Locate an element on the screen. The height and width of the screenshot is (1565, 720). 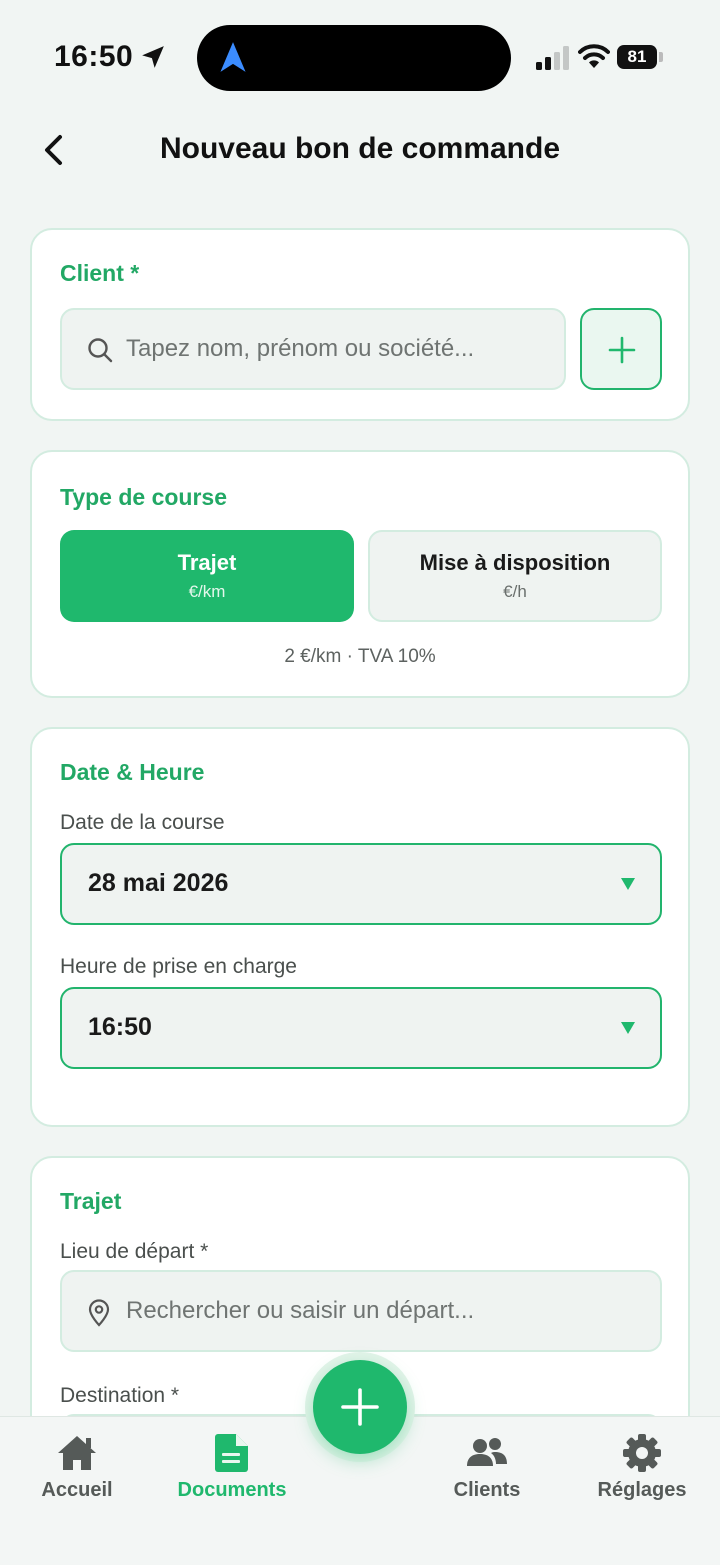
date-value: 28 mai 2026 is located at coordinates (158, 883).